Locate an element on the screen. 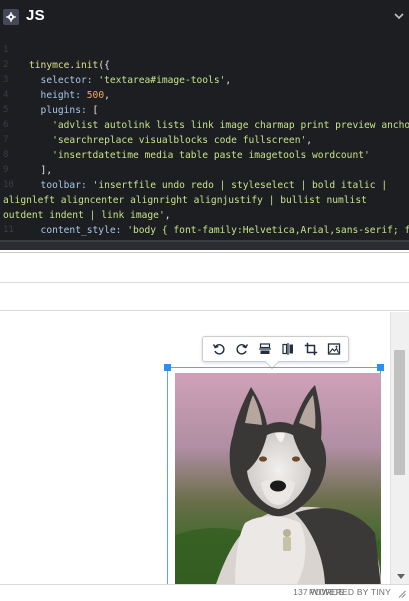  image-options-icon is located at coordinates (333, 349).